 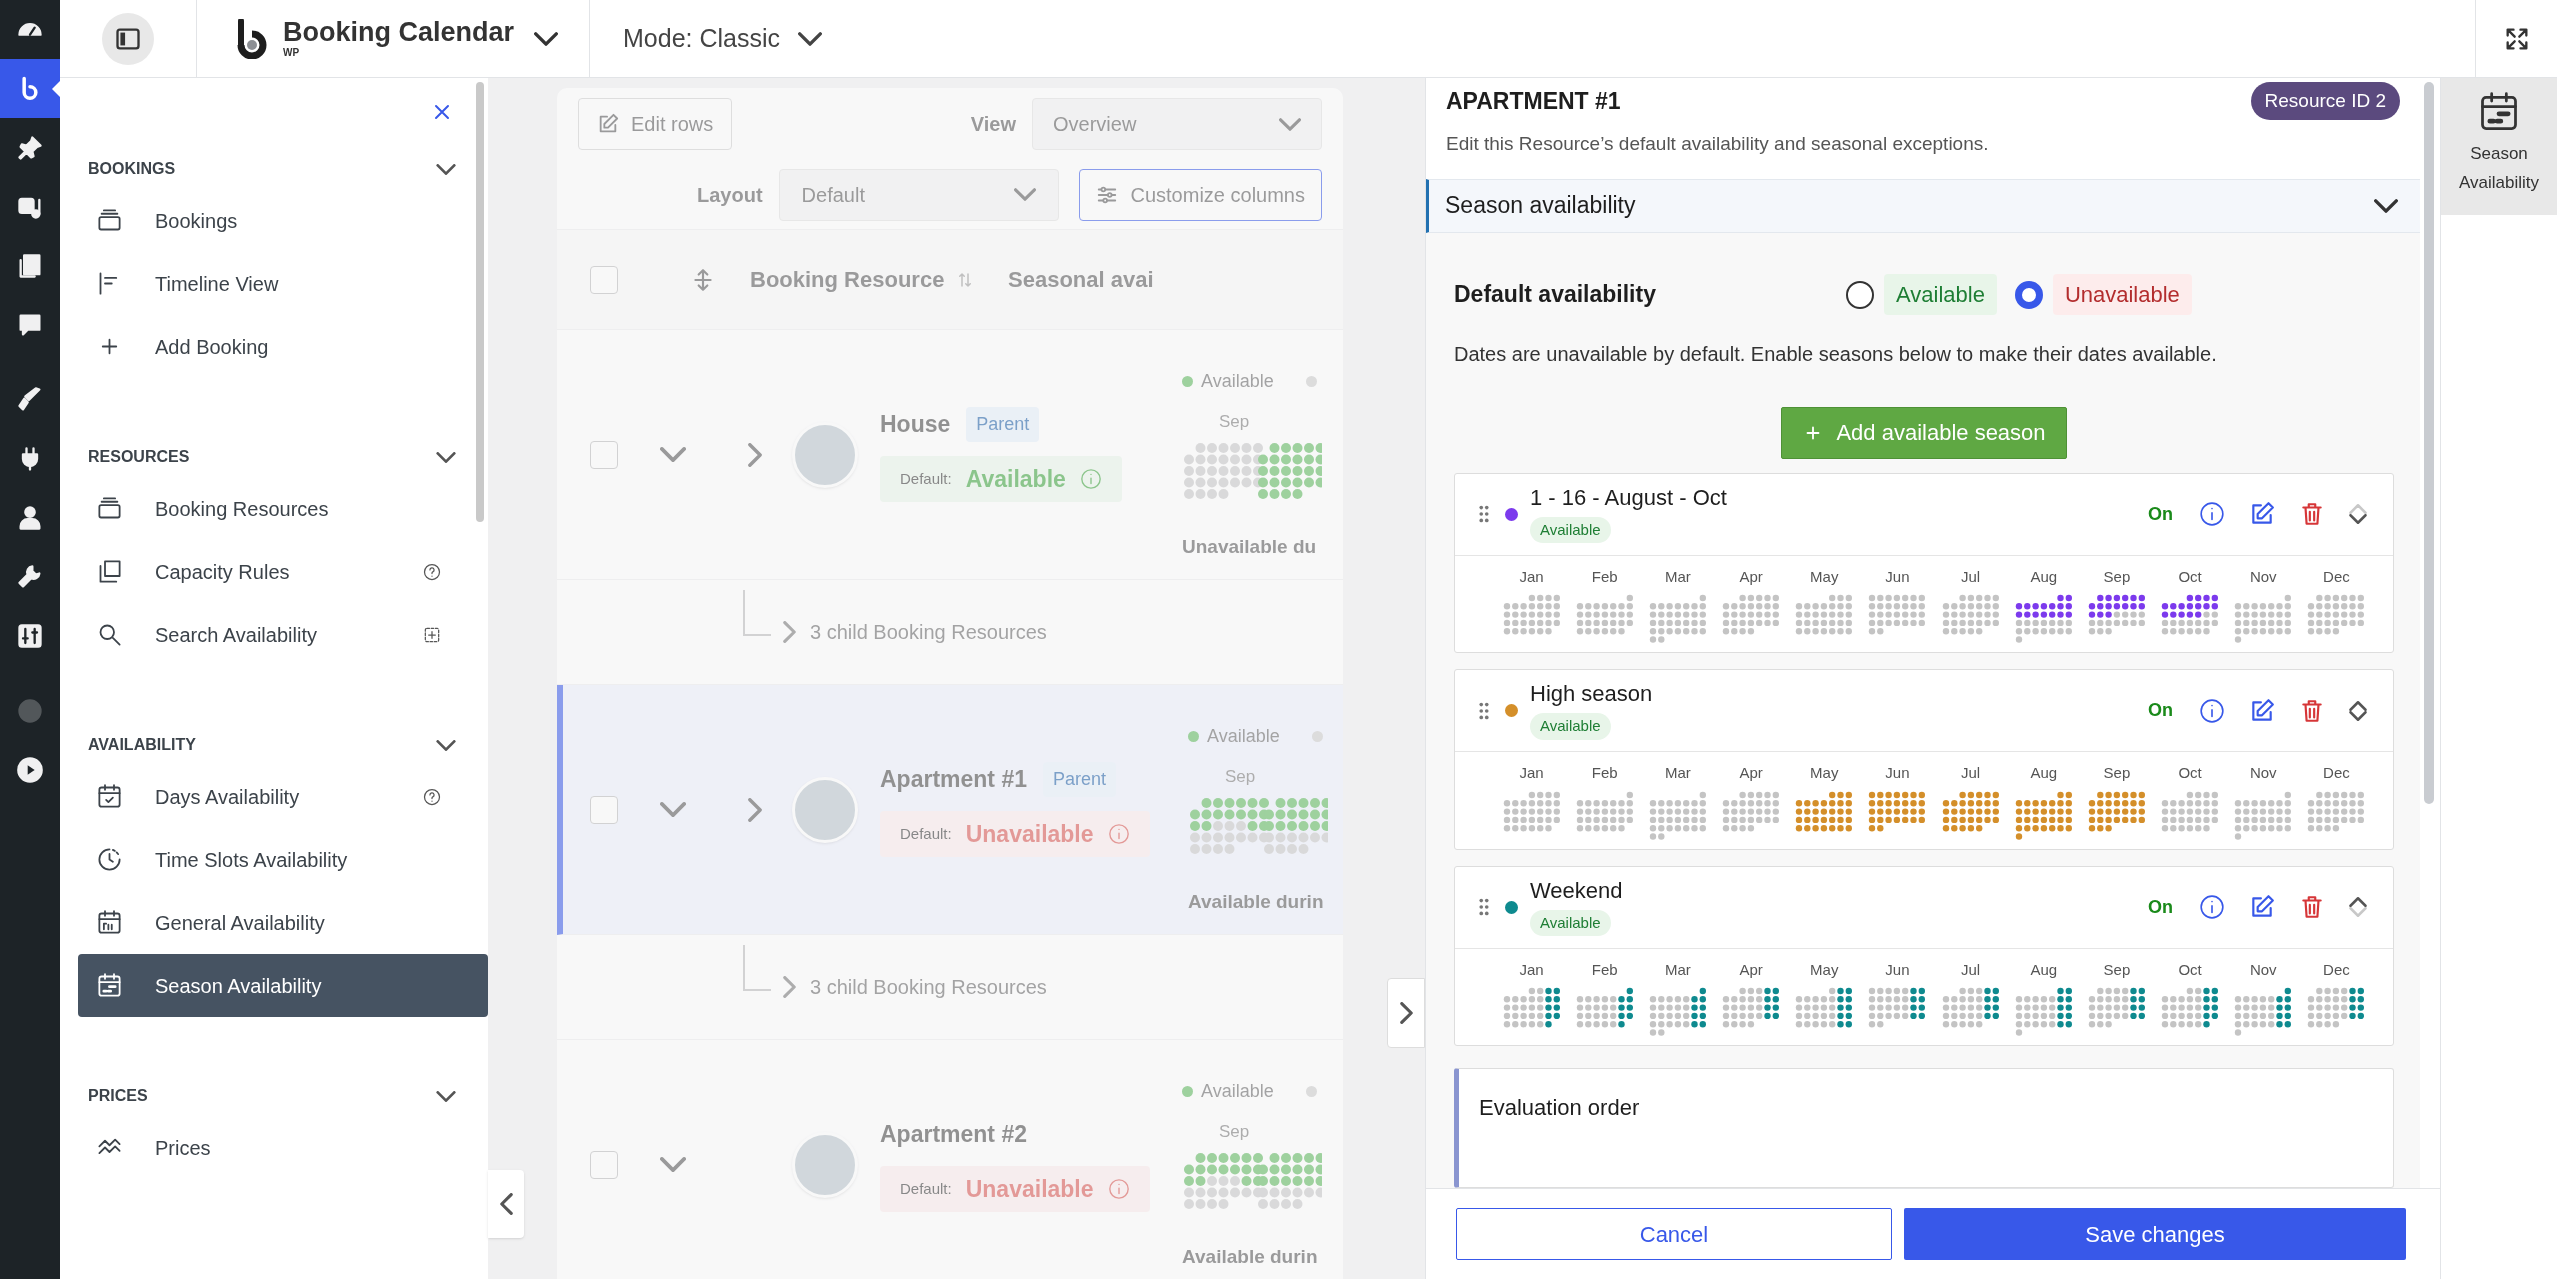 I want to click on nav-item: Timeline View, so click(x=274, y=283).